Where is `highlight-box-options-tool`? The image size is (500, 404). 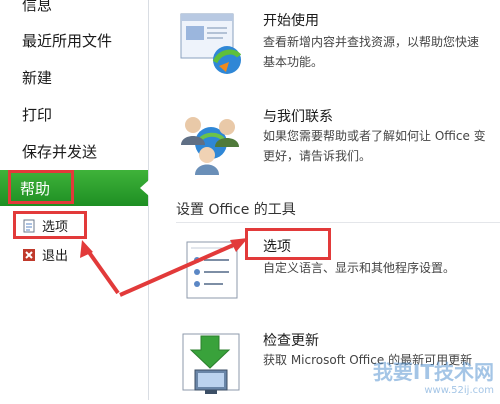
highlight-box-options-tool is located at coordinates (288, 244).